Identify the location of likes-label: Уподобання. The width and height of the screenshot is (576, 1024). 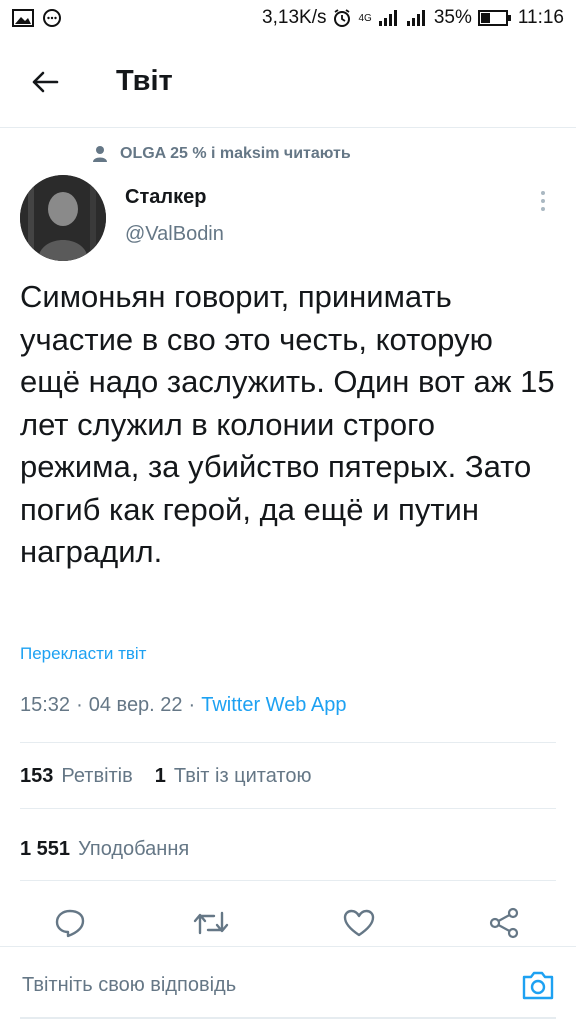
(134, 849).